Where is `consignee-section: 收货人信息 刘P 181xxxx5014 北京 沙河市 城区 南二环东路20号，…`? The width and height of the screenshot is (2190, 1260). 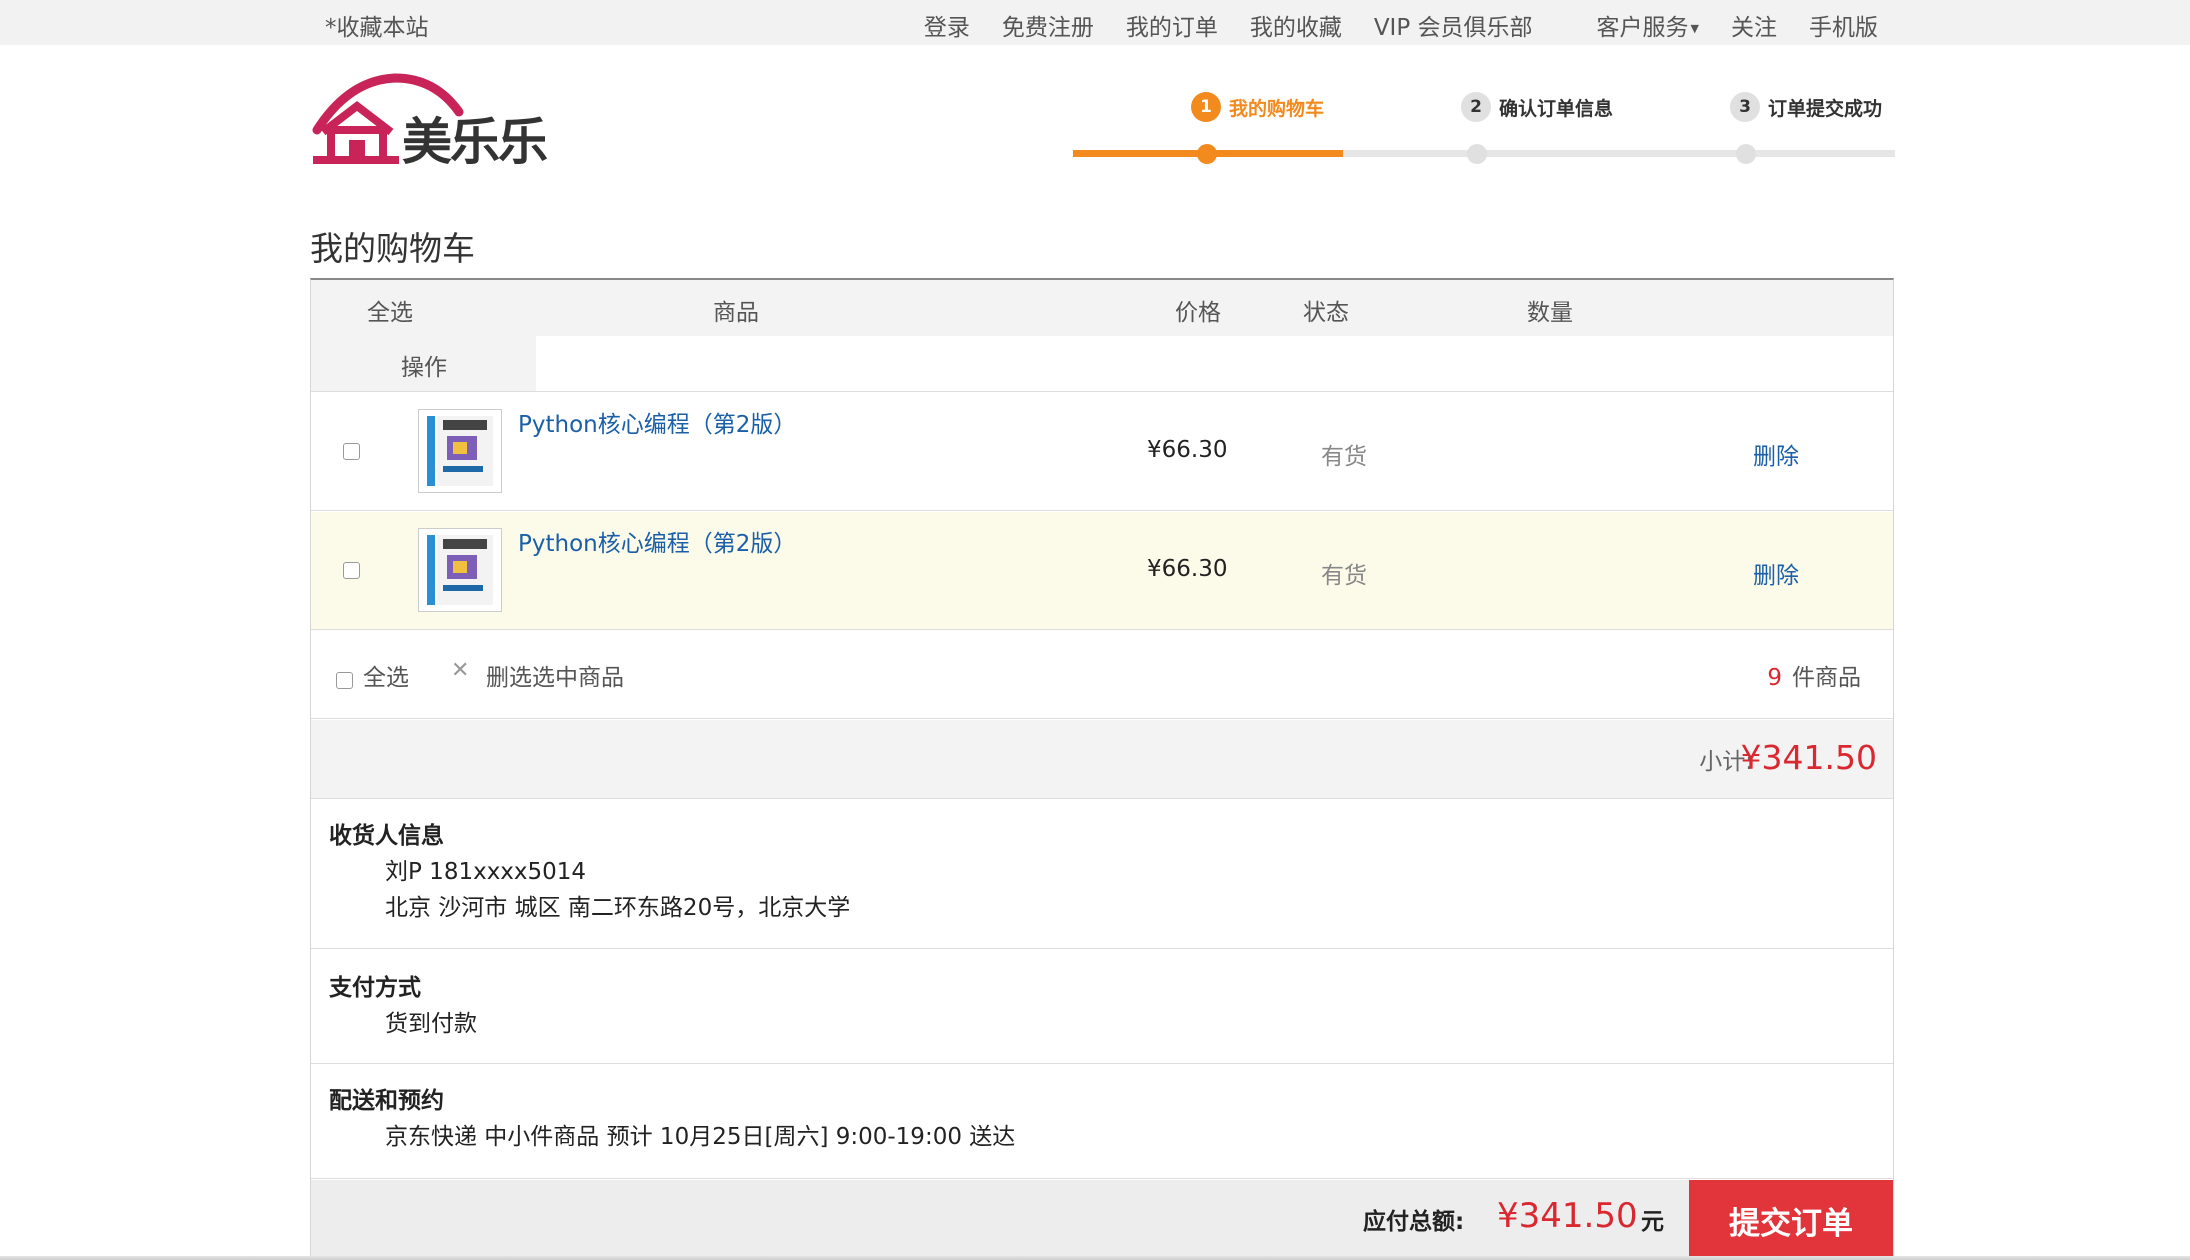 consignee-section: 收货人信息 刘P 181xxxx5014 北京 沙河市 城区 南二环东路20号，… is located at coordinates (1102, 874).